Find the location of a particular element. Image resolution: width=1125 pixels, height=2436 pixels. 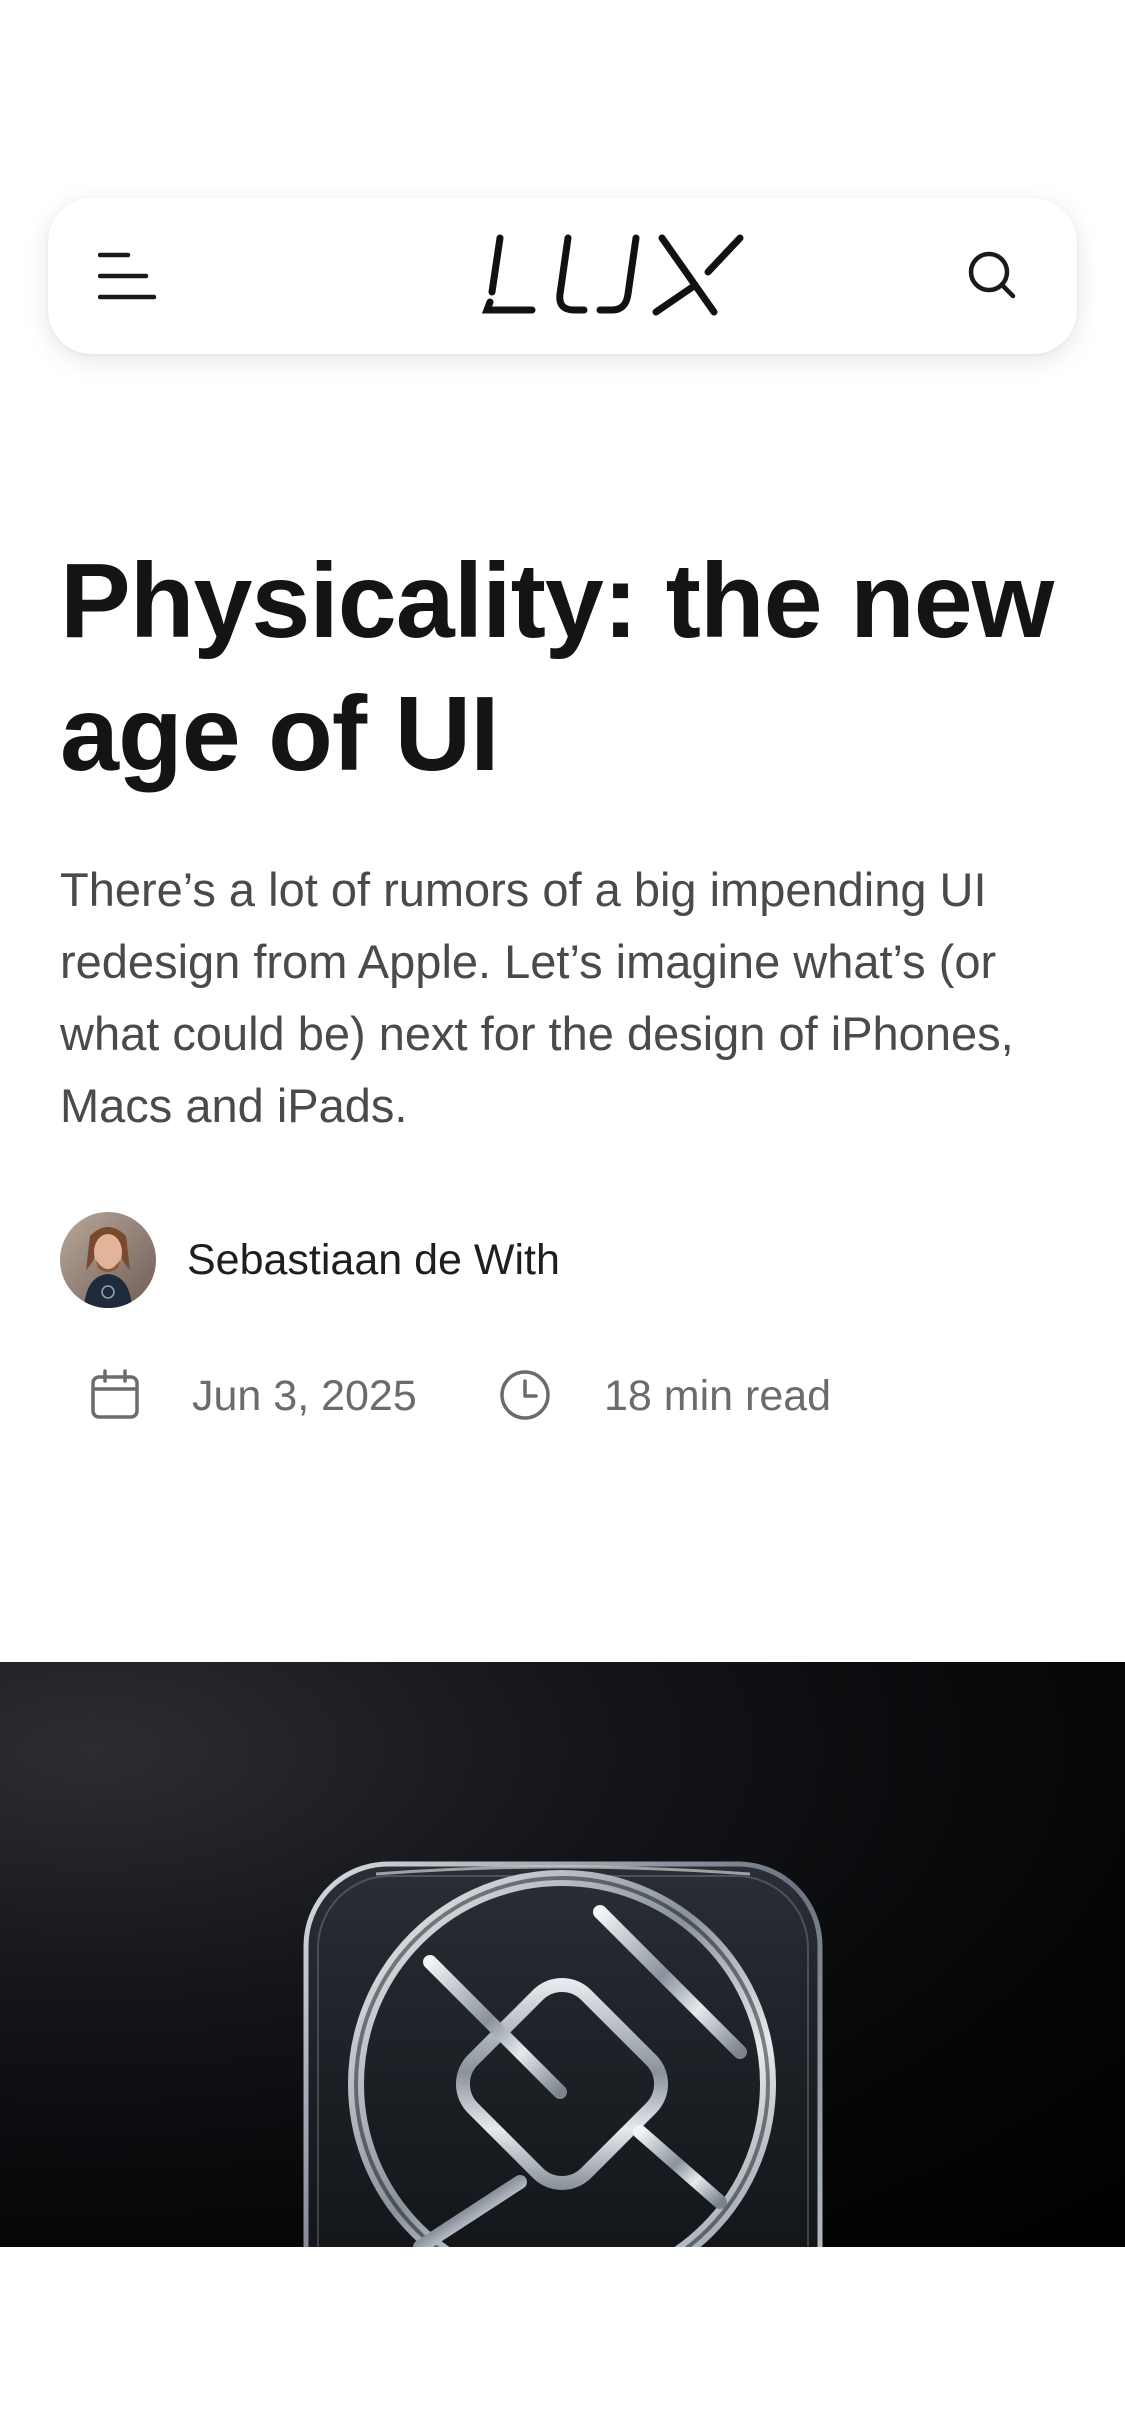

menu-button is located at coordinates (137, 276).